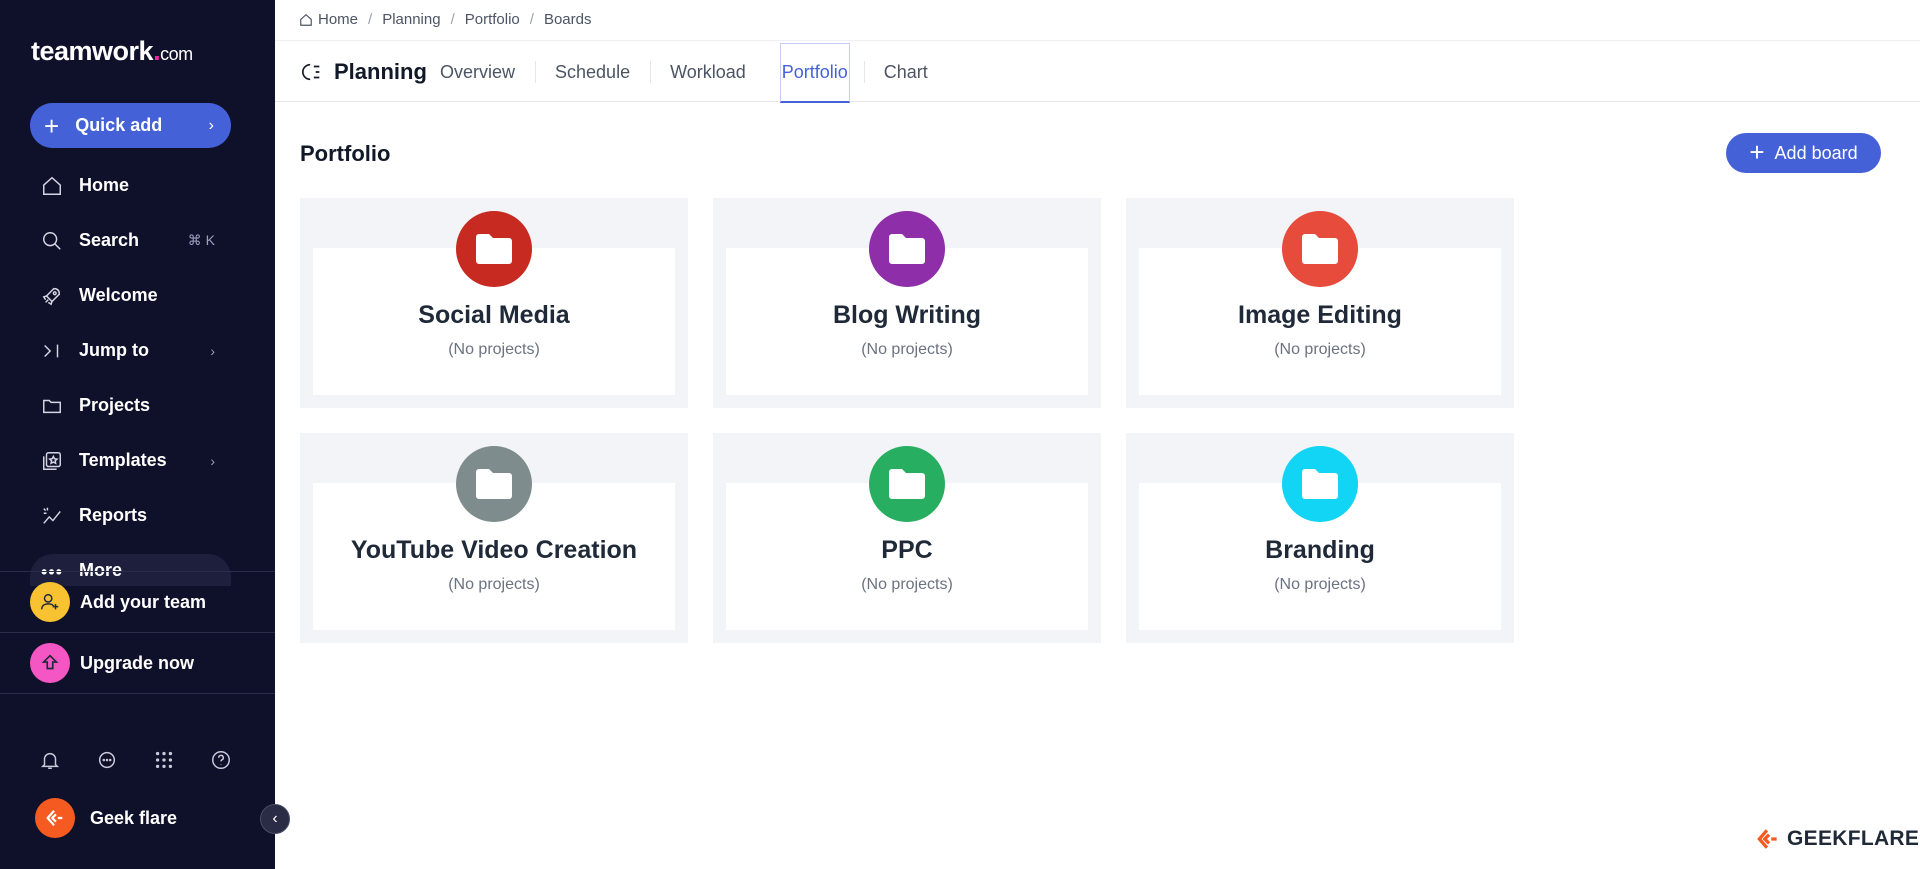 The width and height of the screenshot is (1920, 869). What do you see at coordinates (164, 760) in the screenshot?
I see `apps-grid-icon` at bounding box center [164, 760].